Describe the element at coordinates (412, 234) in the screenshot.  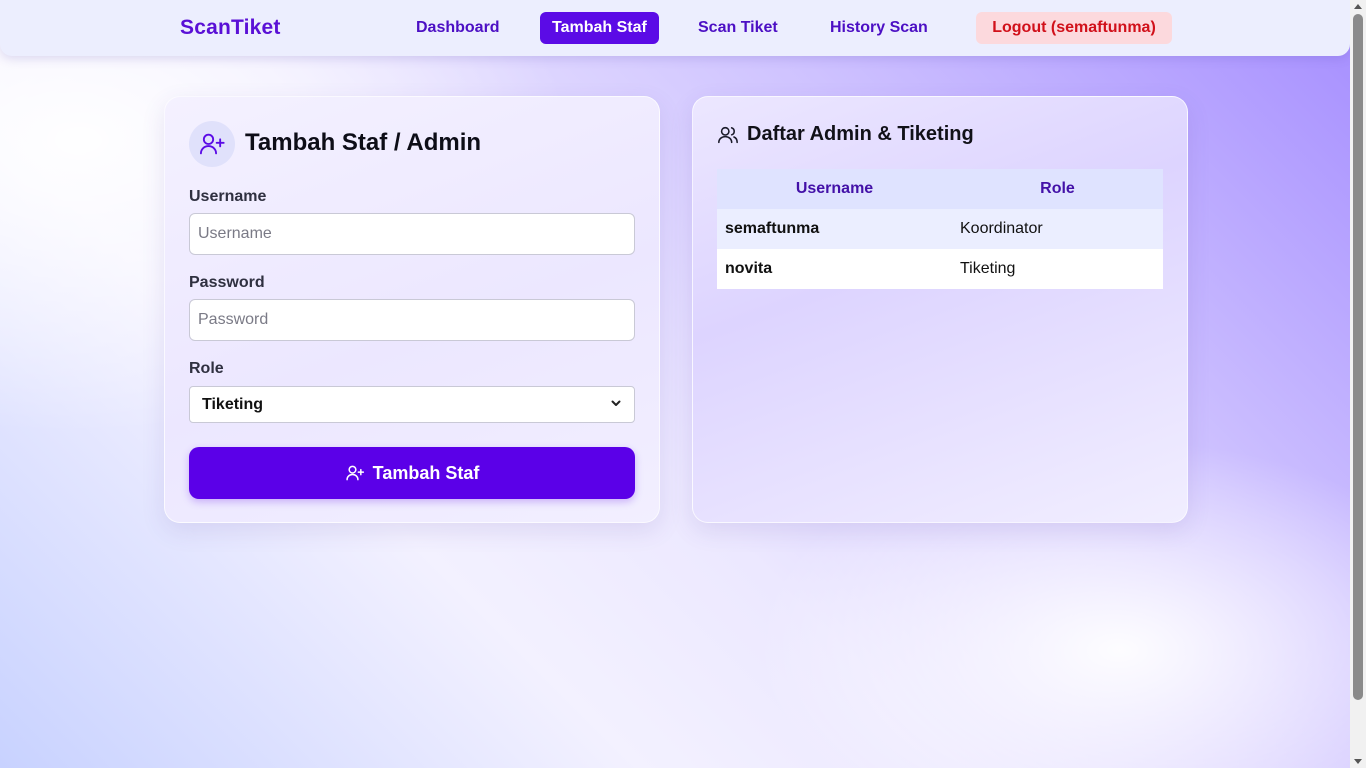
I see `username-input` at that location.